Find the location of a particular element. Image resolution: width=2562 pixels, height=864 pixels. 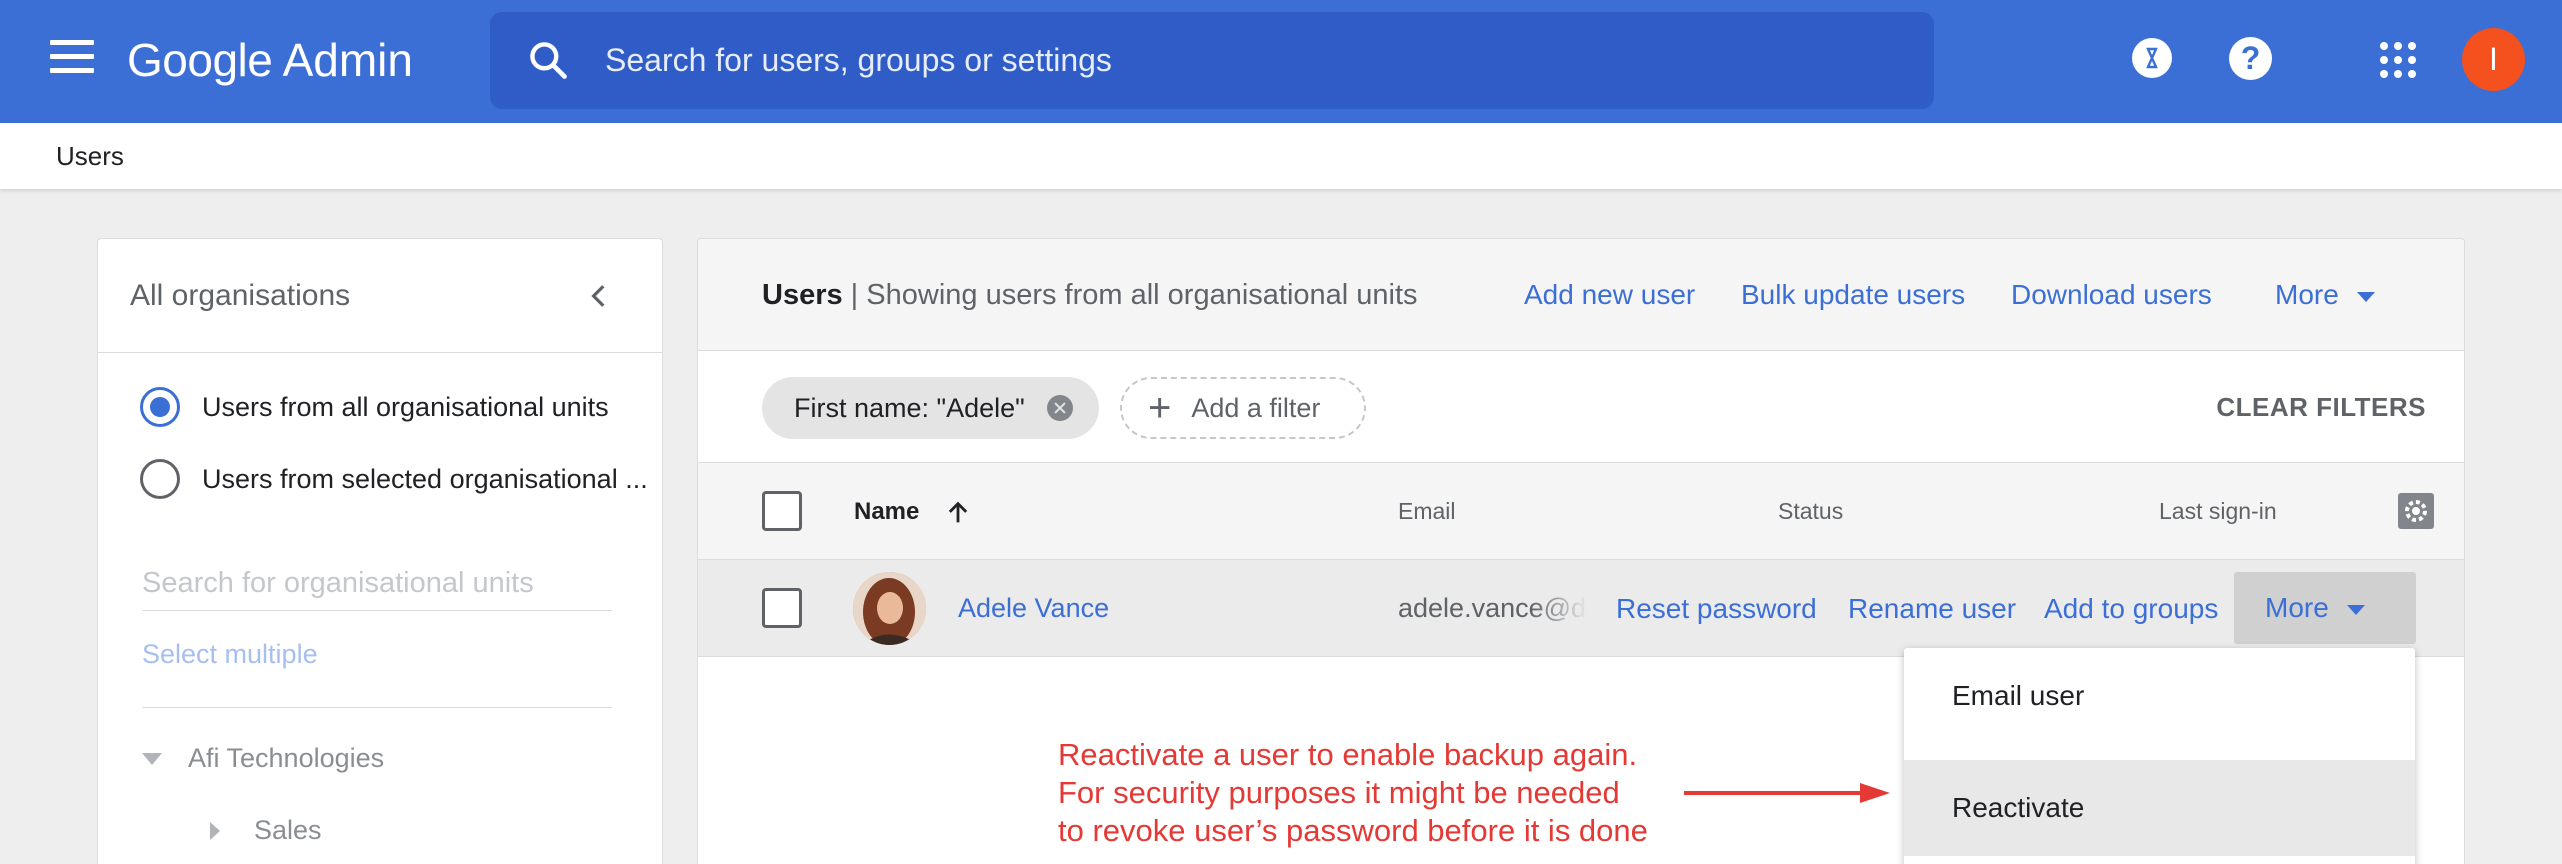

column-header-name: Name is located at coordinates (913, 511).